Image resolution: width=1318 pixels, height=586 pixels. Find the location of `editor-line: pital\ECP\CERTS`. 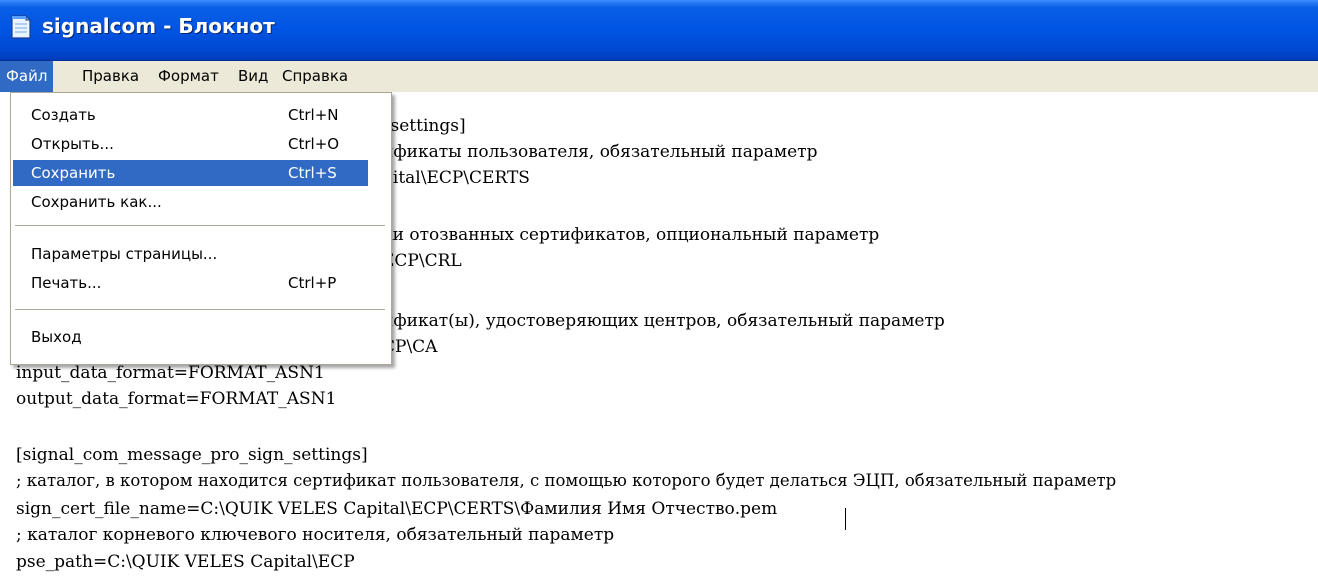

editor-line: pital\ECP\CERTS is located at coordinates (456, 178).